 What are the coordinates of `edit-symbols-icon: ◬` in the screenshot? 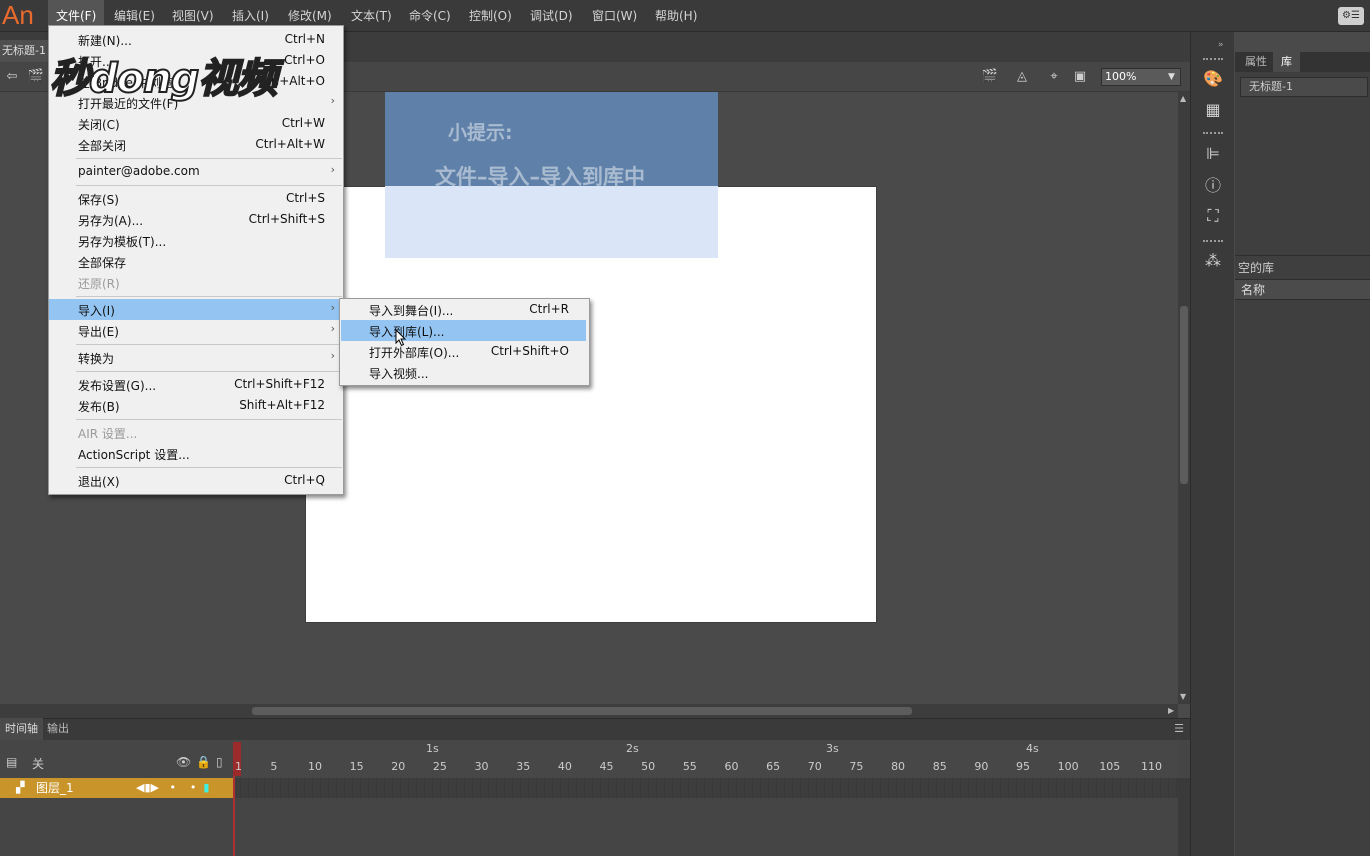 It's located at (1022, 77).